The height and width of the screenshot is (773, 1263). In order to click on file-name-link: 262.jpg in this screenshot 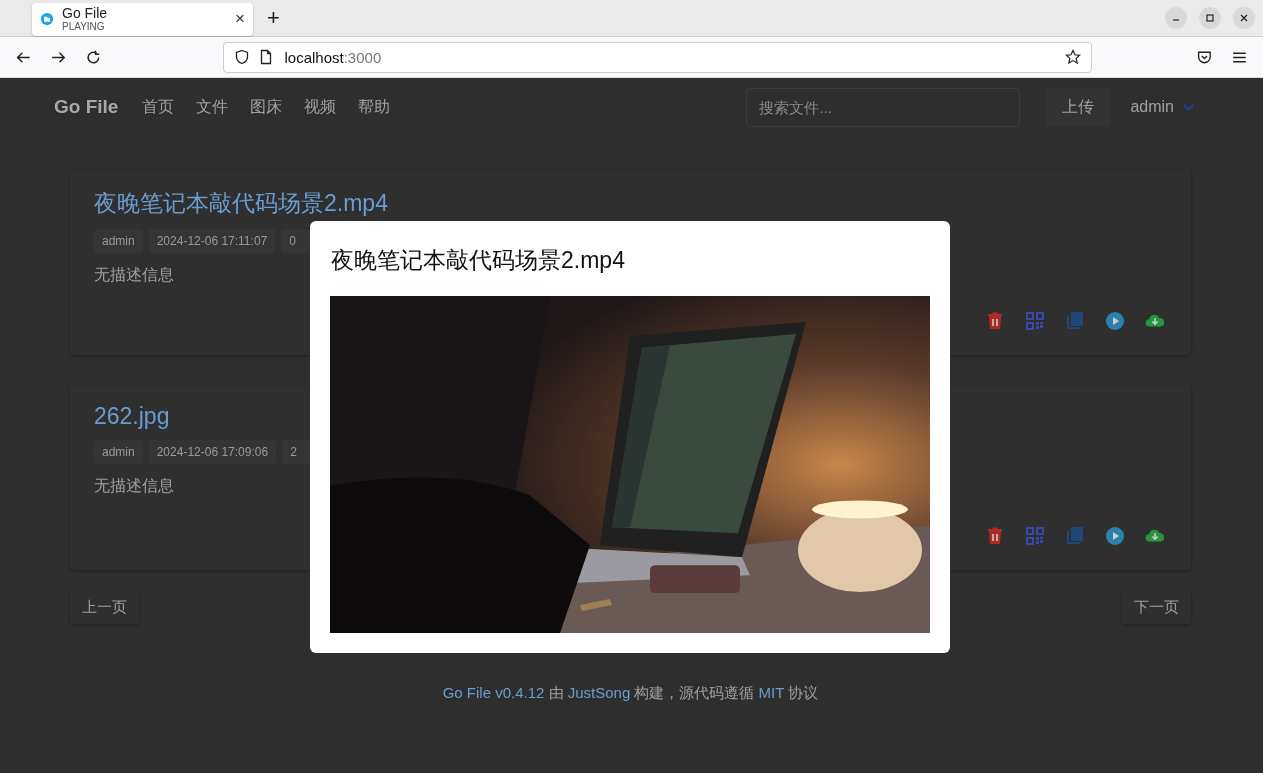, I will do `click(132, 416)`.